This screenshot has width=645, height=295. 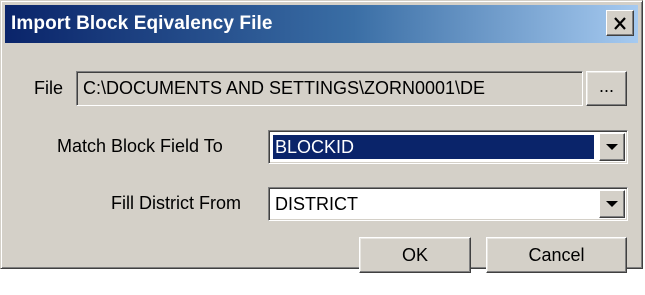 I want to click on match-block-dropdown-button, so click(x=612, y=147).